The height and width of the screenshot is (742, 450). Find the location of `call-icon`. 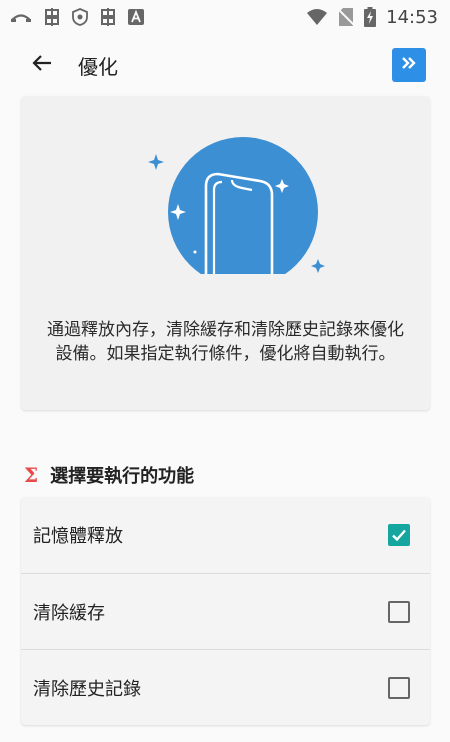

call-icon is located at coordinates (21, 17).